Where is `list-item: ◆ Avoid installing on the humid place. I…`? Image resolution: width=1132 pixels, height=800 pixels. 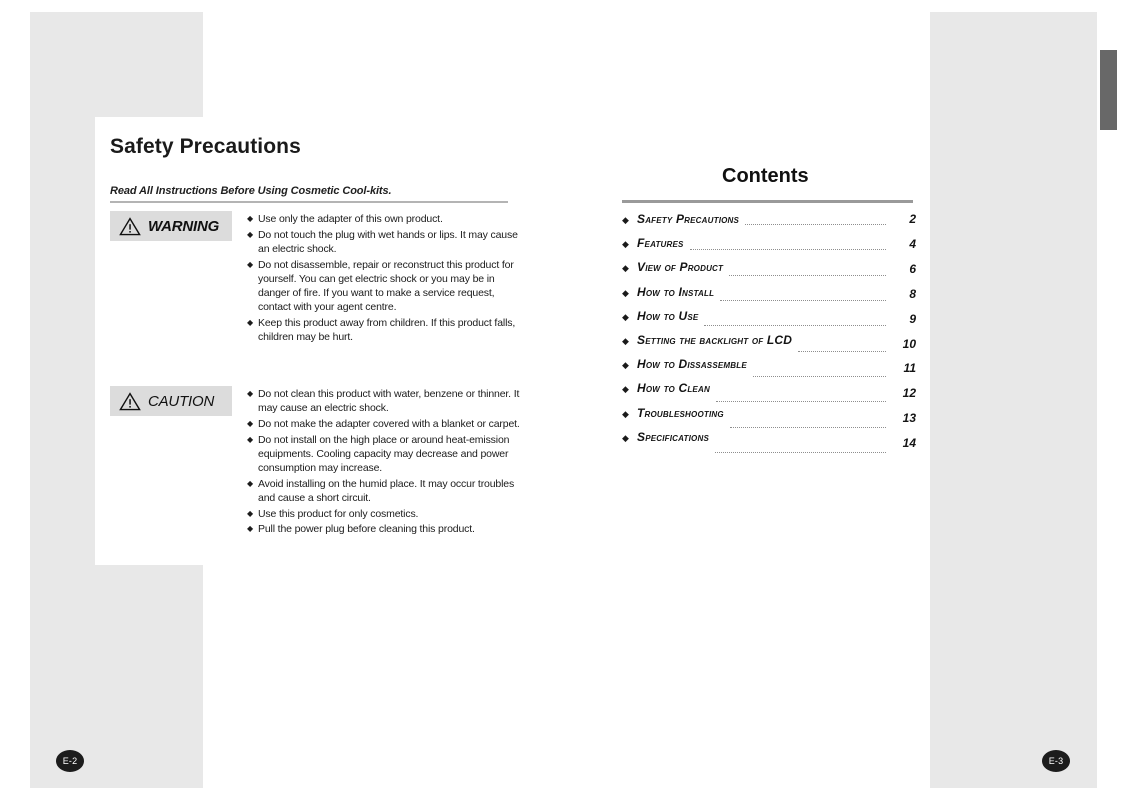
list-item: ◆ Avoid installing on the humid place. I… is located at coordinates (384, 491).